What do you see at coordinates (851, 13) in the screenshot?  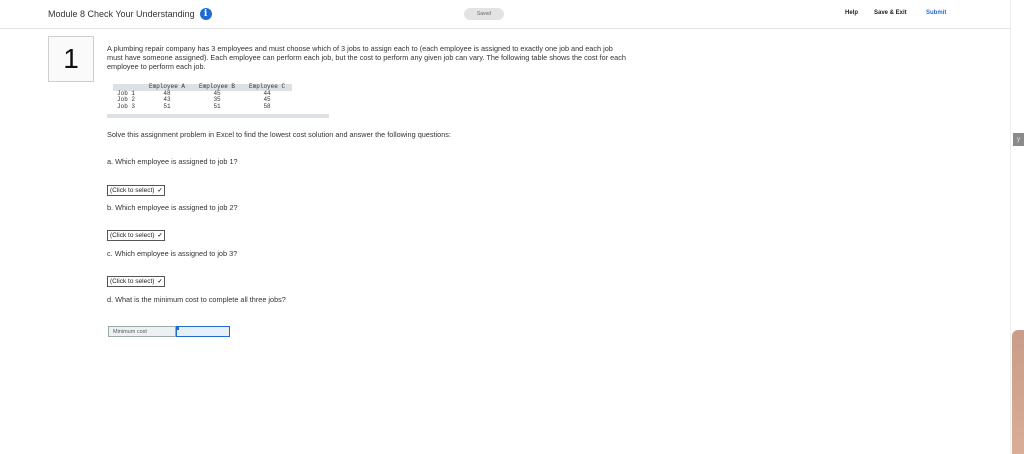 I see `help-button: Help` at bounding box center [851, 13].